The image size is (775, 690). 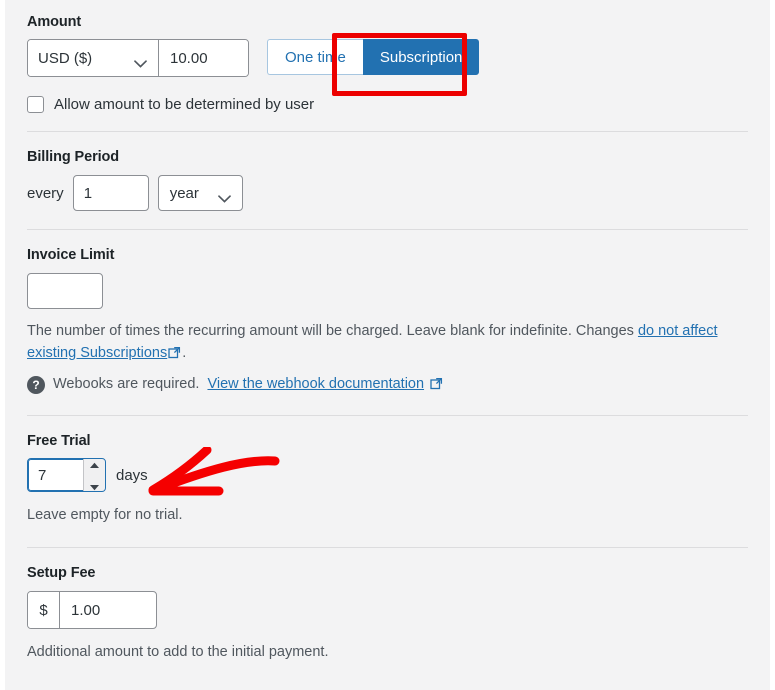 I want to click on free-trial-input: 7, so click(x=66, y=475).